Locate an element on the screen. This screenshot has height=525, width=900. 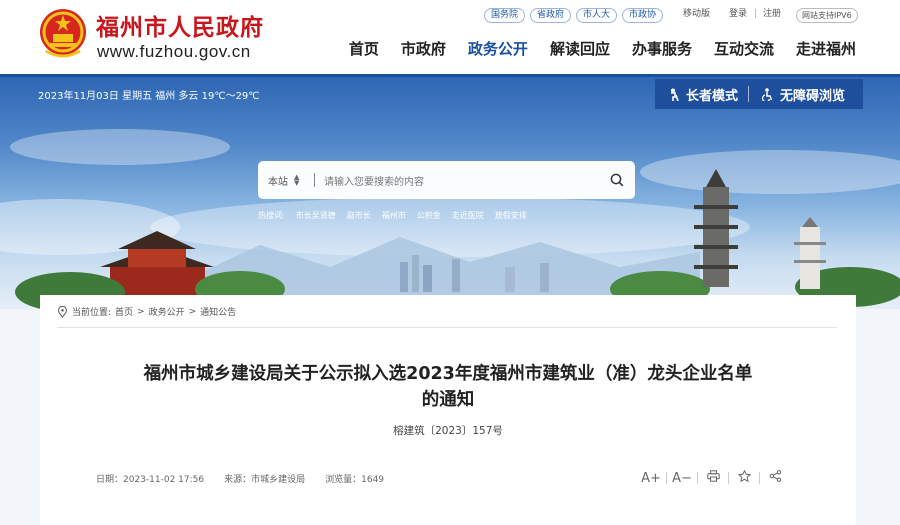
top-link-cppcc: 市政协 is located at coordinates (643, 15).